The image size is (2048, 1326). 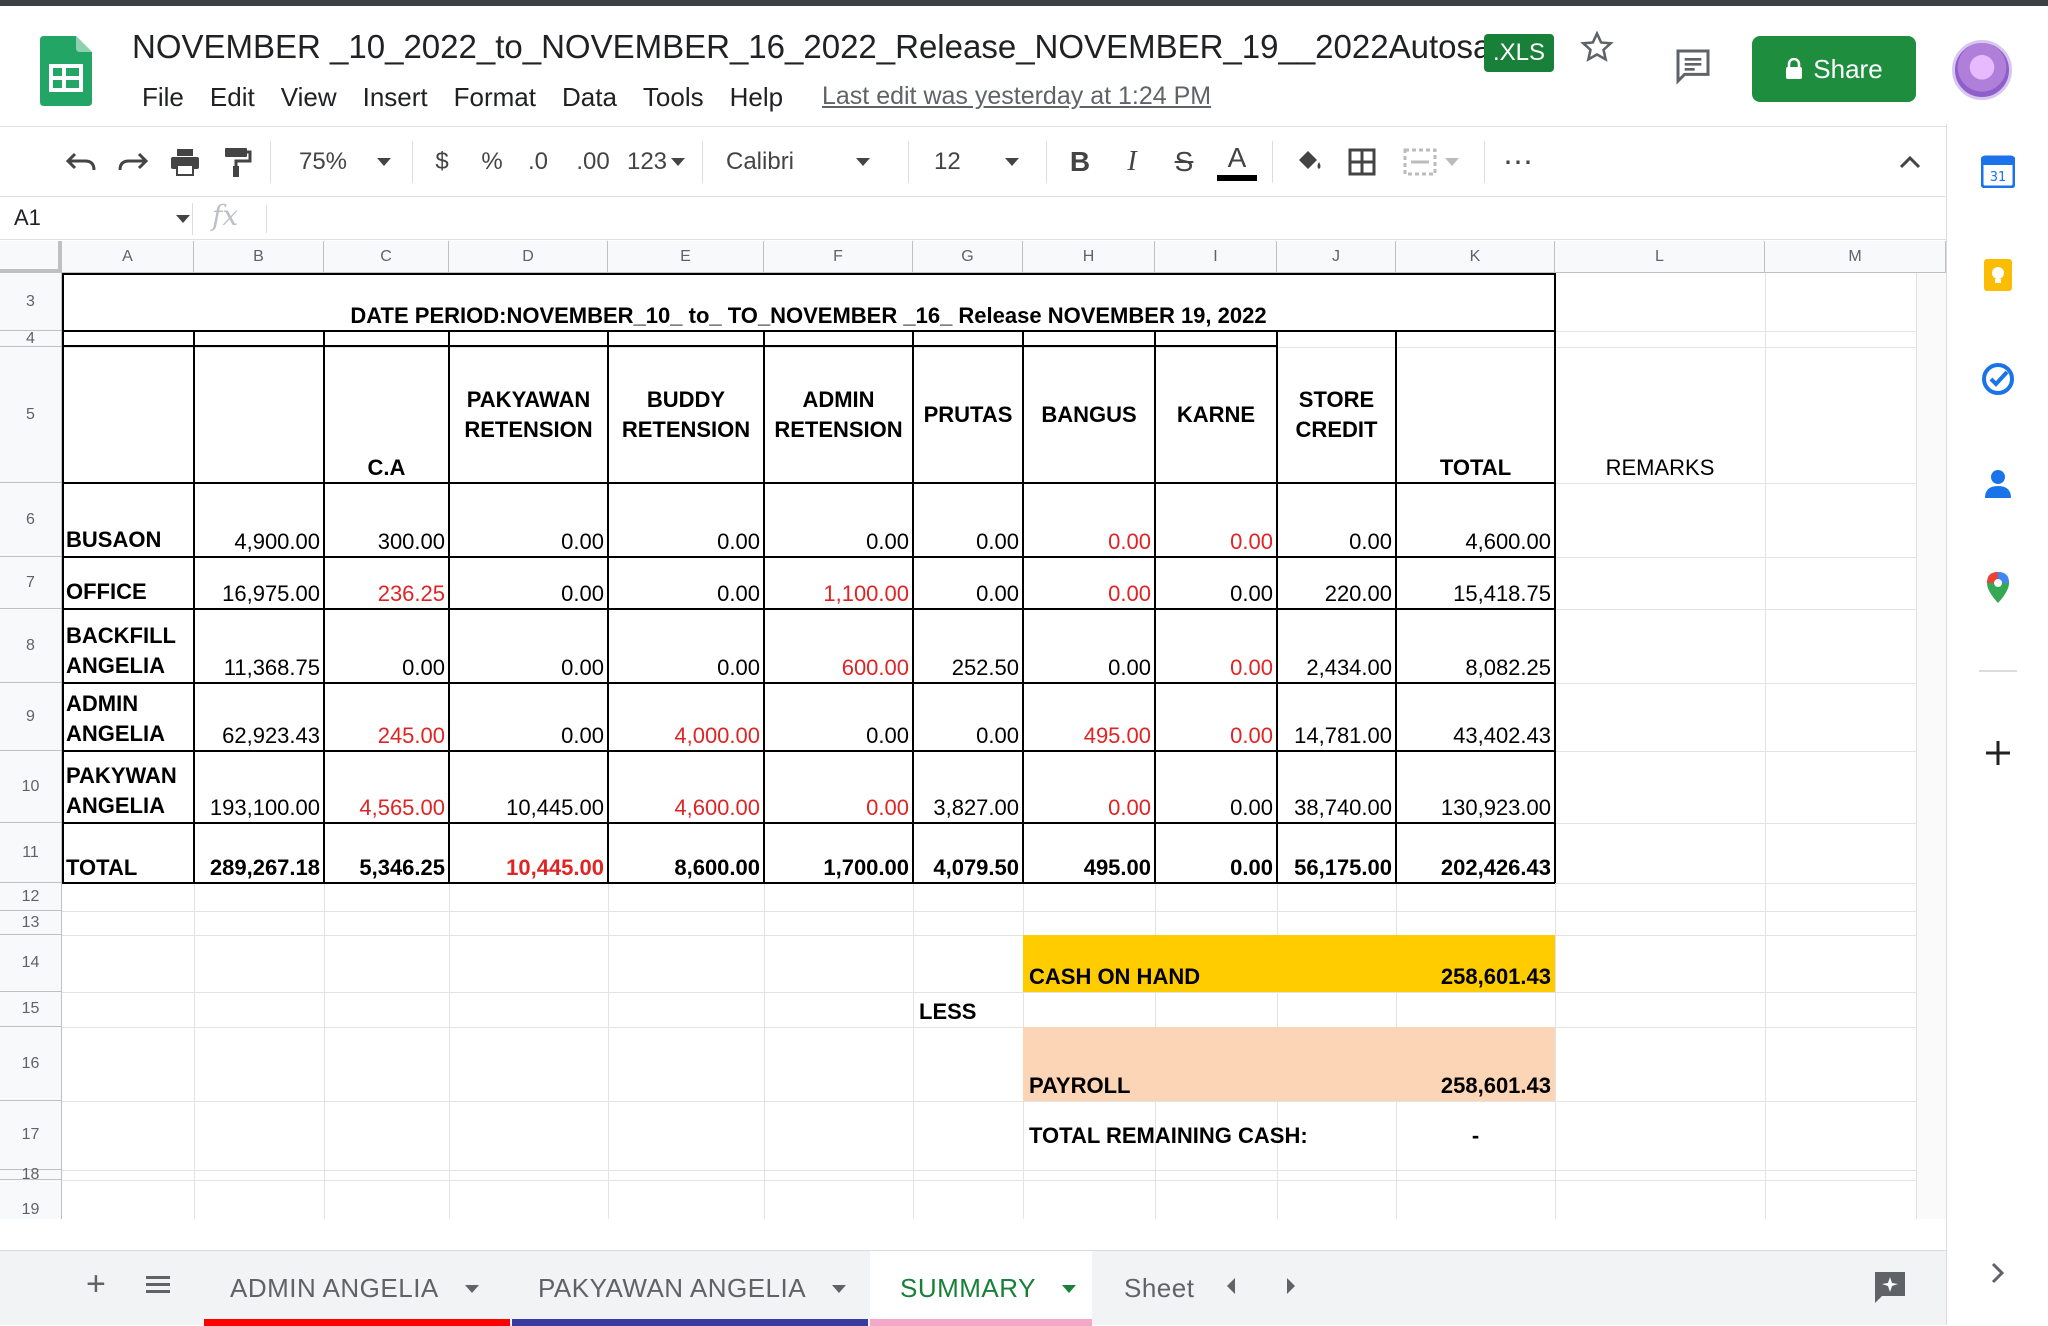 What do you see at coordinates (1931, 746) in the screenshot?
I see `vertical-scrollbar` at bounding box center [1931, 746].